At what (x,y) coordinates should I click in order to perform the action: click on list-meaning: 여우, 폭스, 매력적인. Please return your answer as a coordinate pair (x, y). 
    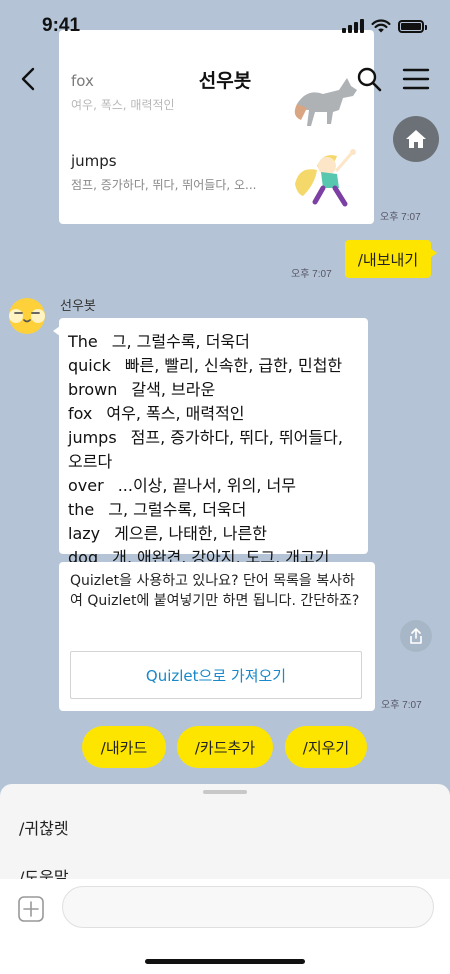
    Looking at the image, I should click on (175, 413).